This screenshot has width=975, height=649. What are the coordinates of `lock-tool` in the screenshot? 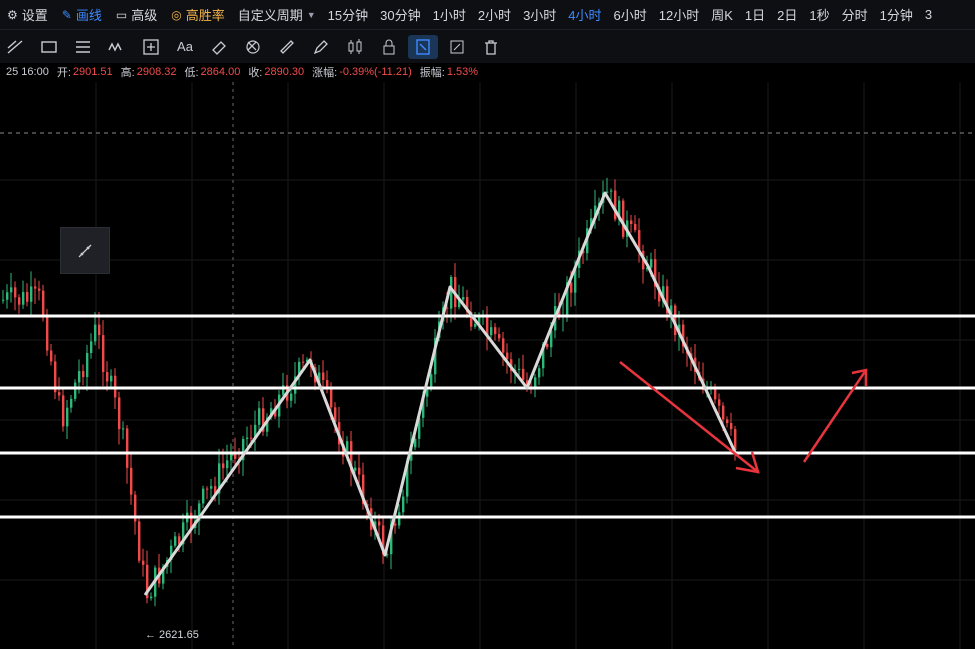 It's located at (389, 47).